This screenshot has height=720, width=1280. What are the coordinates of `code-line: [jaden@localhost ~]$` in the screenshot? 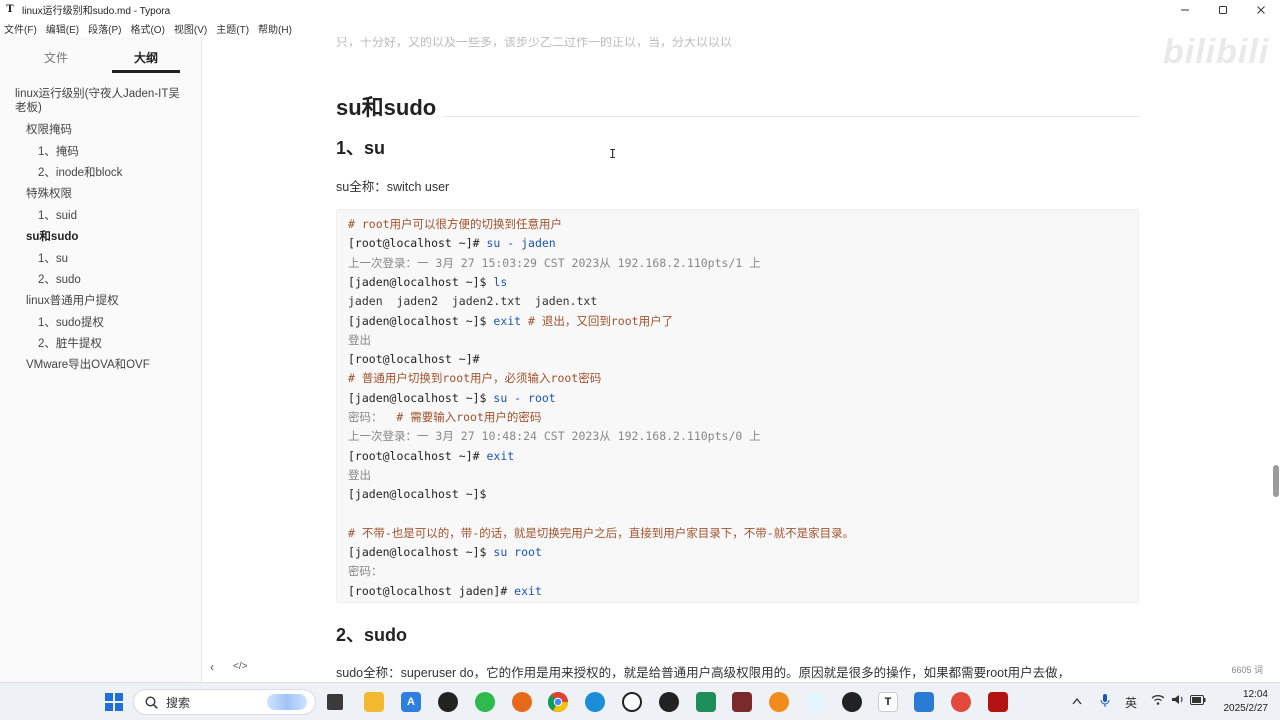 It's located at (417, 494).